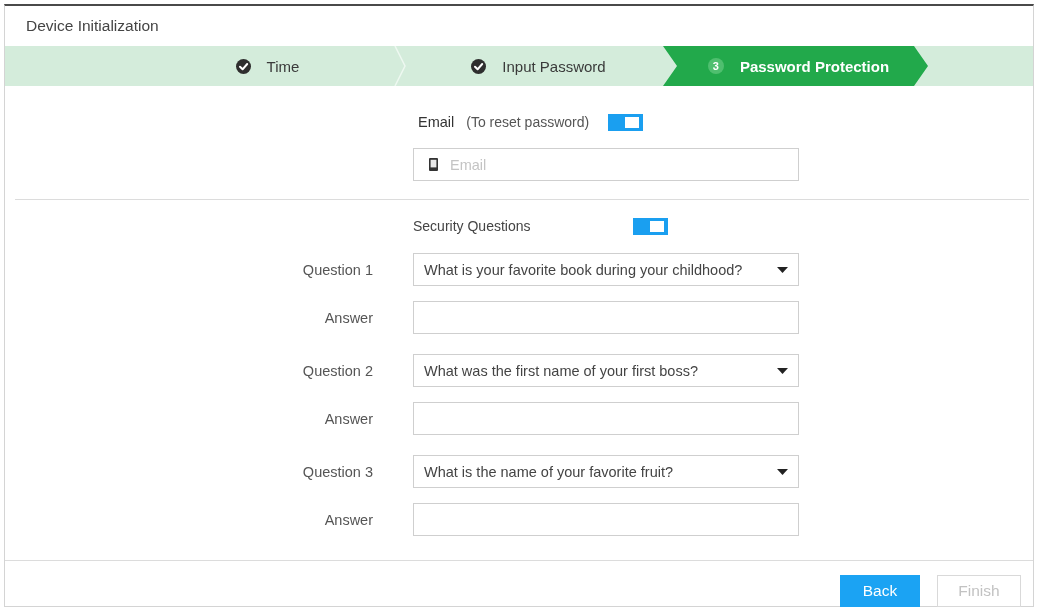 The height and width of the screenshot is (609, 1042). I want to click on step-number: 3, so click(715, 66).